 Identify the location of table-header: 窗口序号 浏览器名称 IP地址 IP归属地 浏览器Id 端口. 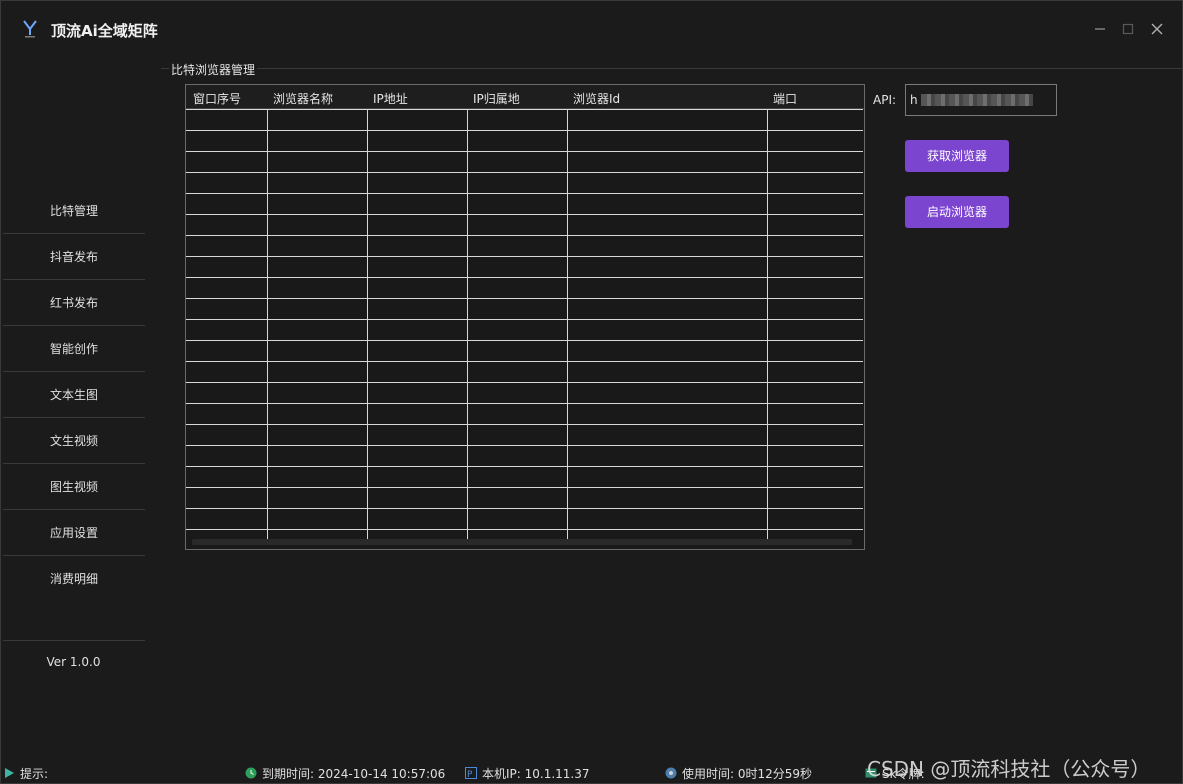
(525, 97).